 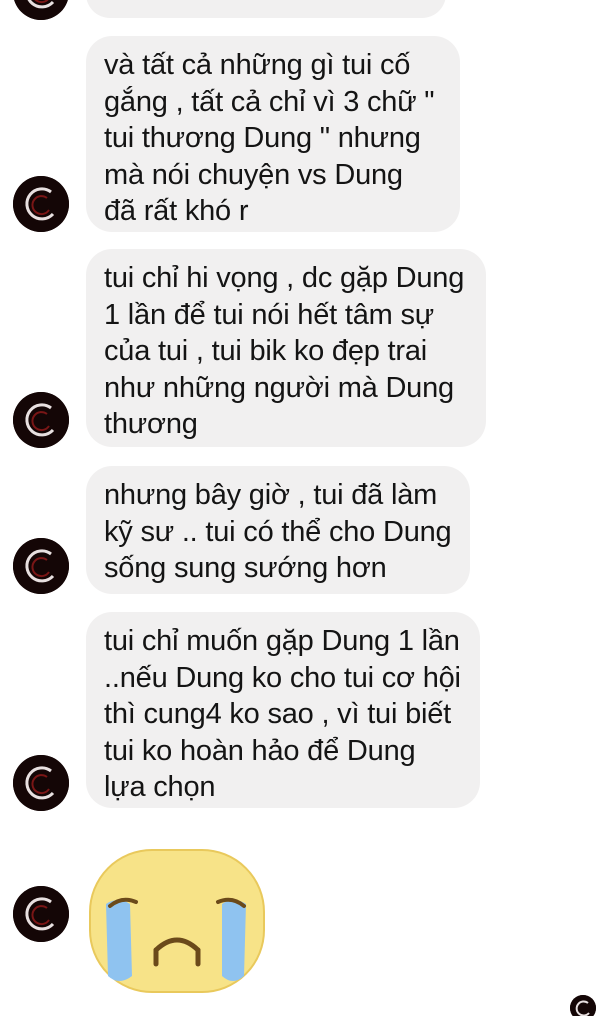 What do you see at coordinates (583, 1005) in the screenshot?
I see `read-receipt-avatar-icon` at bounding box center [583, 1005].